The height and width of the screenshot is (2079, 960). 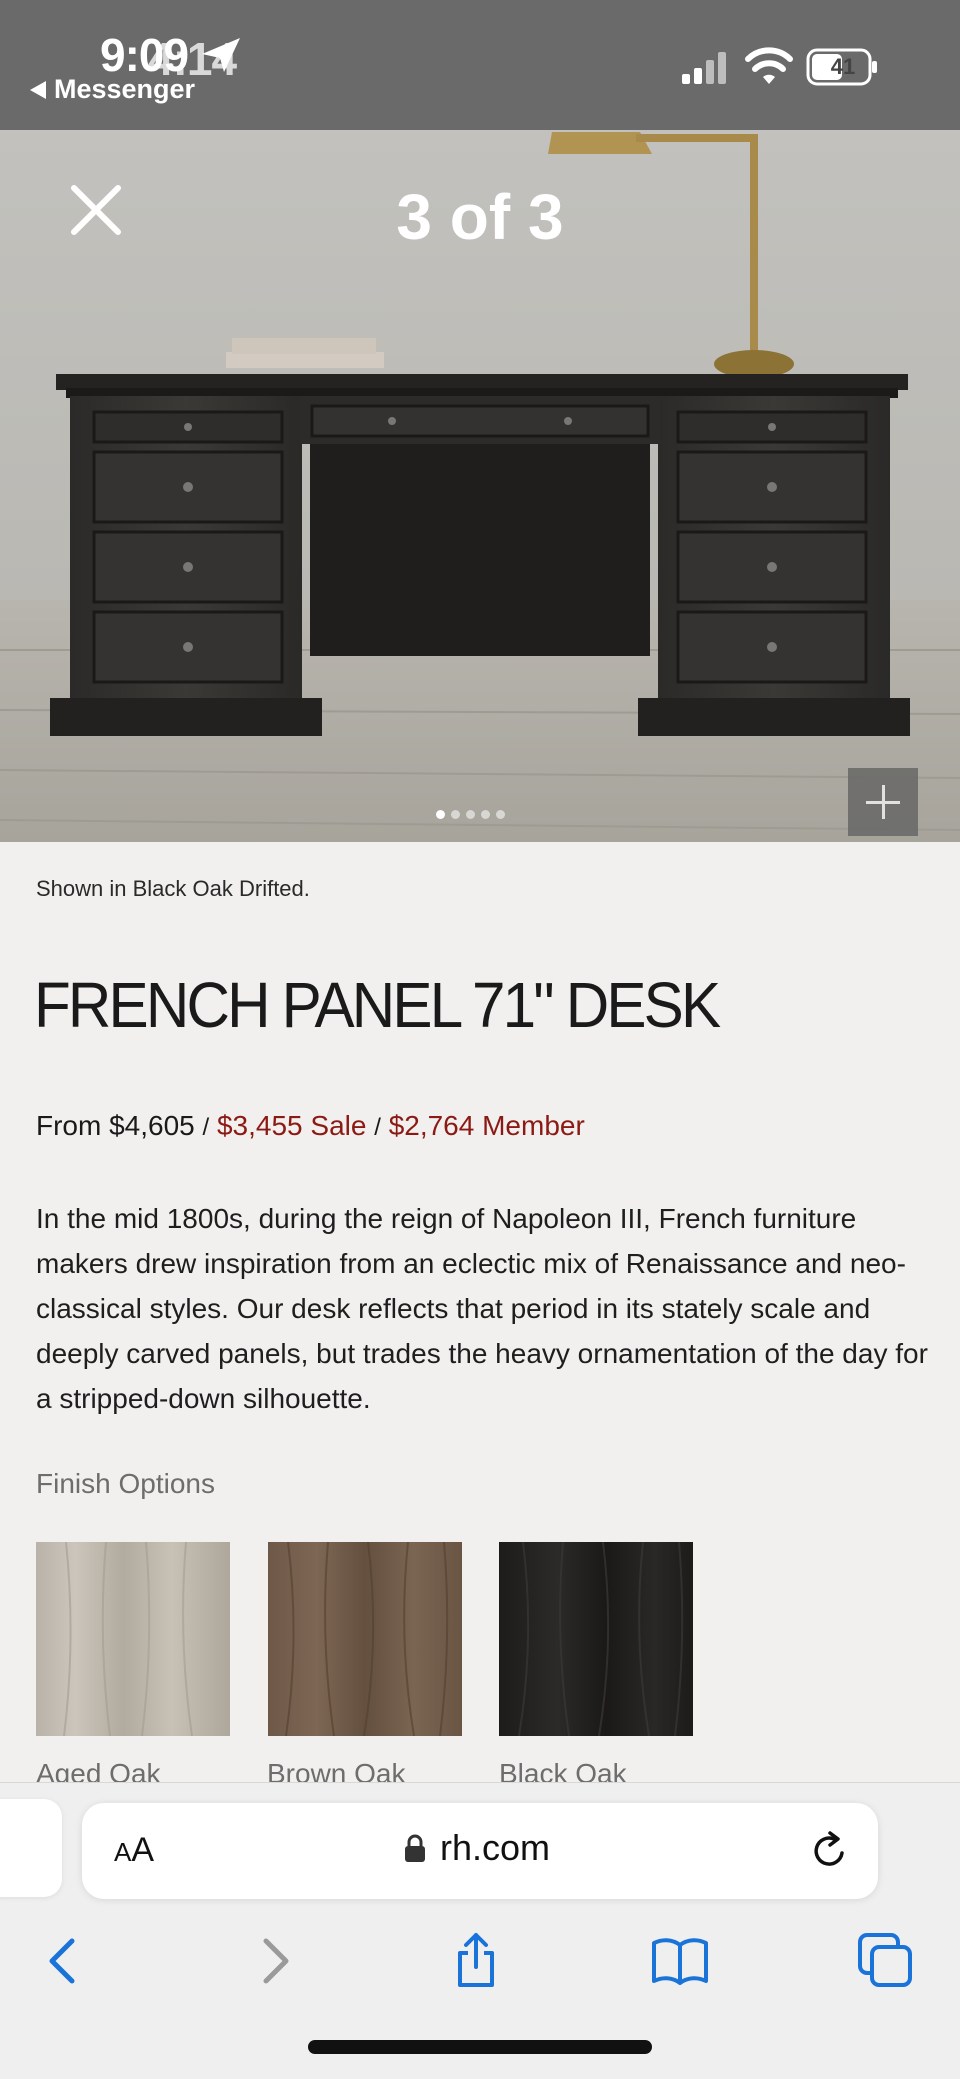 I want to click on back-app-label: Messenger, so click(x=125, y=89).